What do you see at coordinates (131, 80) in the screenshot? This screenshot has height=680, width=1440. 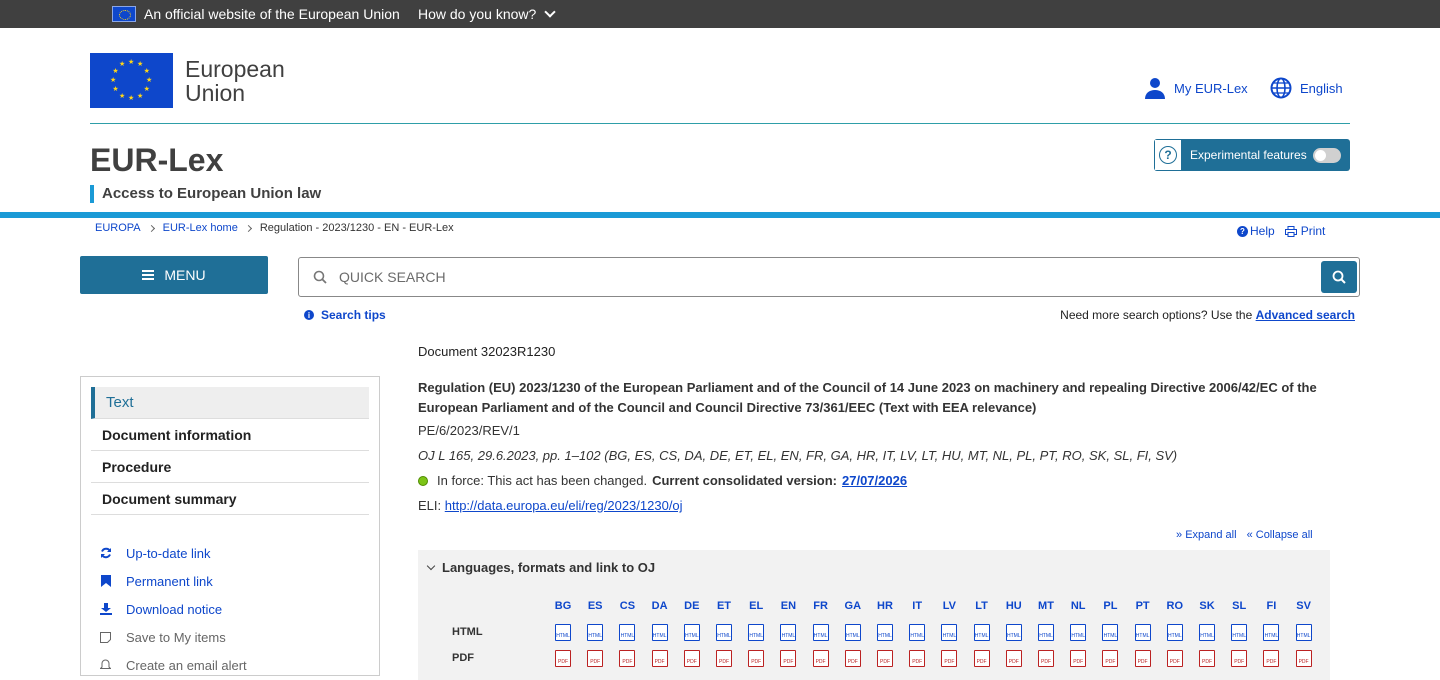 I see `eu-logo-flag: ★ ★ ★ ★ ★ ★ ★ ★ ★ ★ ★ ★` at bounding box center [131, 80].